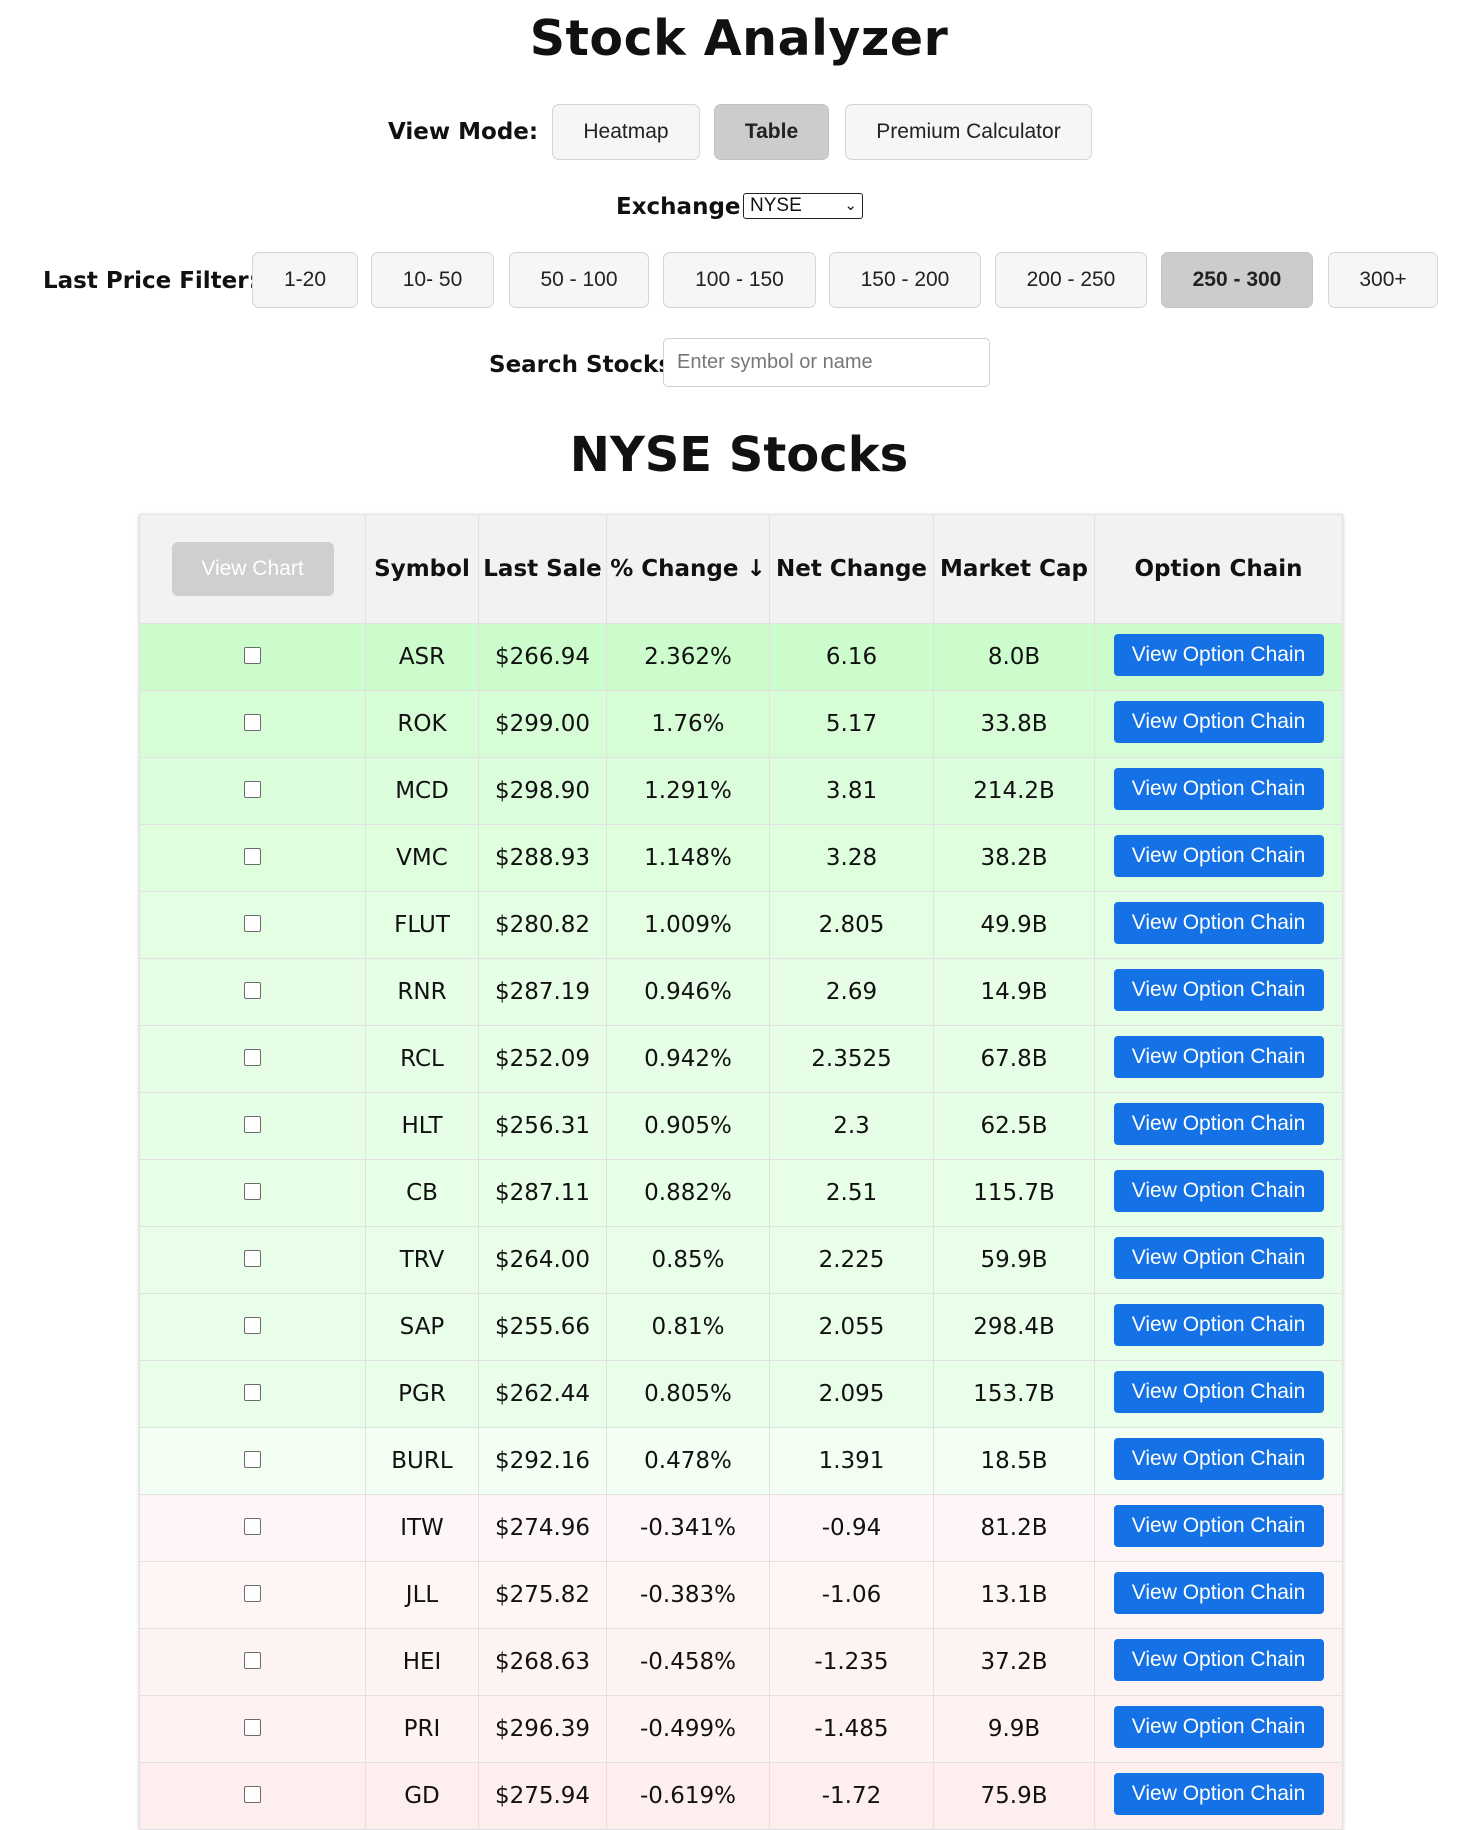 The image size is (1468, 1830). I want to click on price-filter-200-250-button: 200 - 250, so click(1071, 280).